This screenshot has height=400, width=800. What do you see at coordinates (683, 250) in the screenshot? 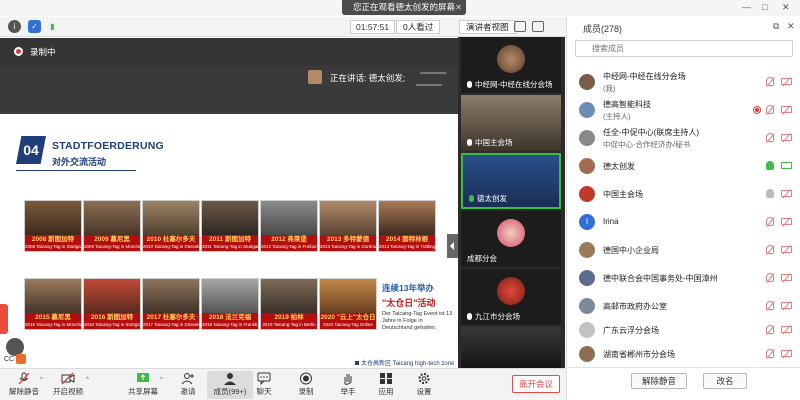
I see `member-row: 德国中小企业局` at bounding box center [683, 250].